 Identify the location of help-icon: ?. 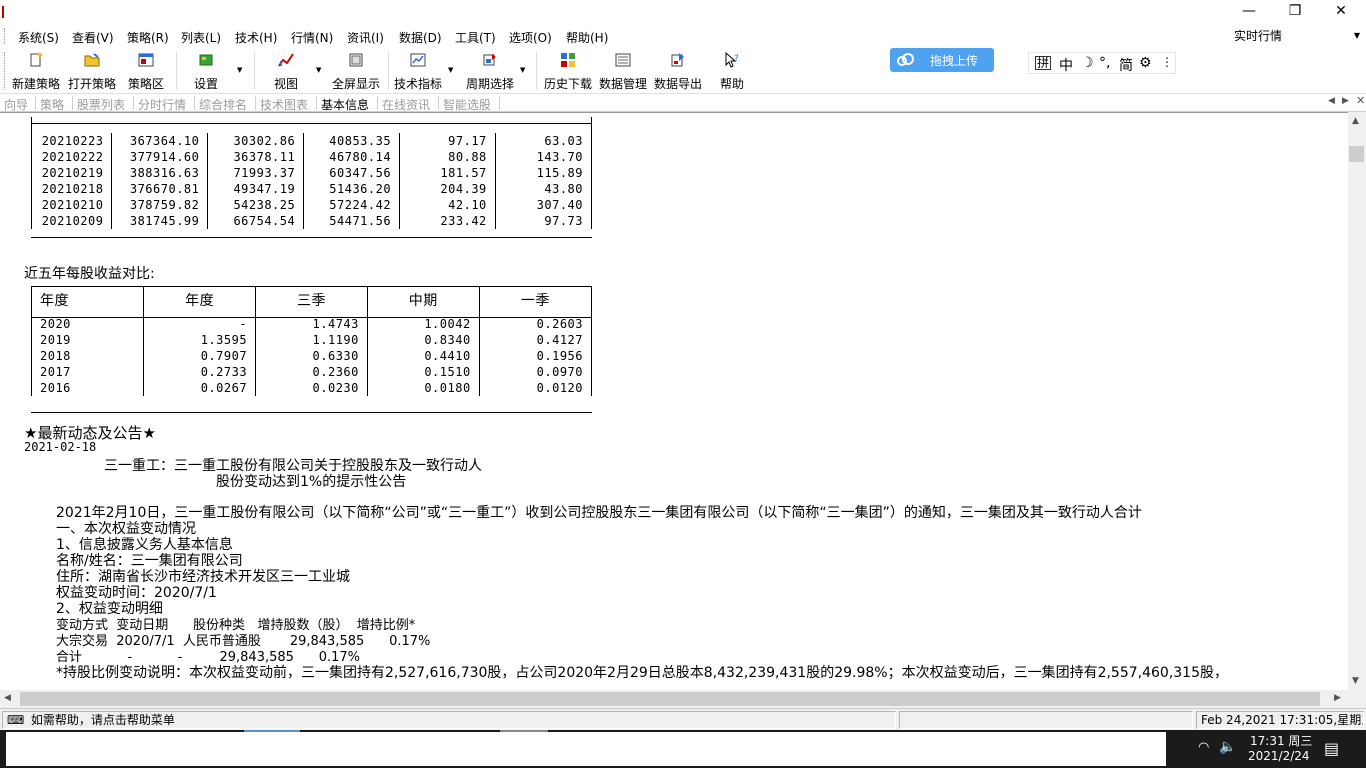
(732, 60).